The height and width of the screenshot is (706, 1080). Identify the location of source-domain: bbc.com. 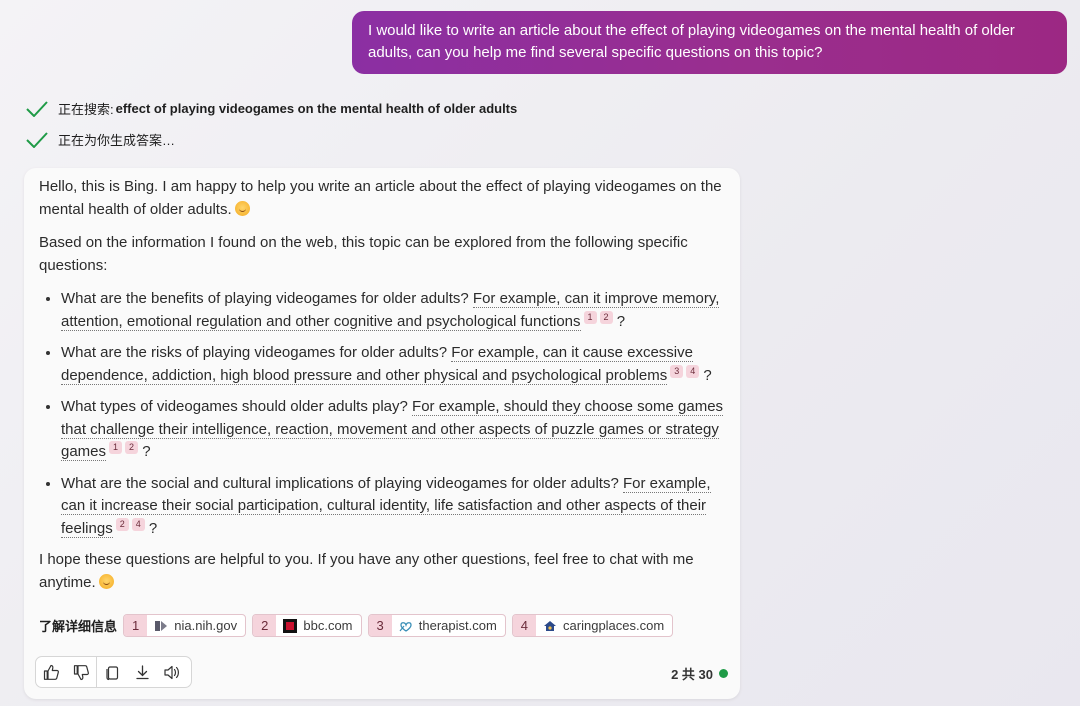
(328, 625).